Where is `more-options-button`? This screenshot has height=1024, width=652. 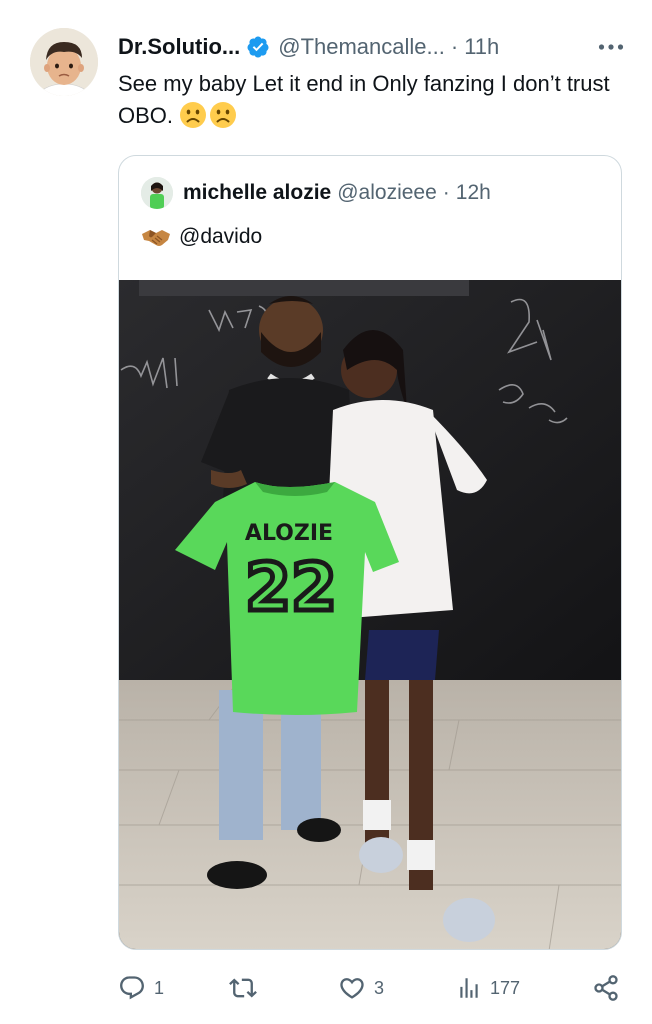
more-options-button is located at coordinates (611, 47).